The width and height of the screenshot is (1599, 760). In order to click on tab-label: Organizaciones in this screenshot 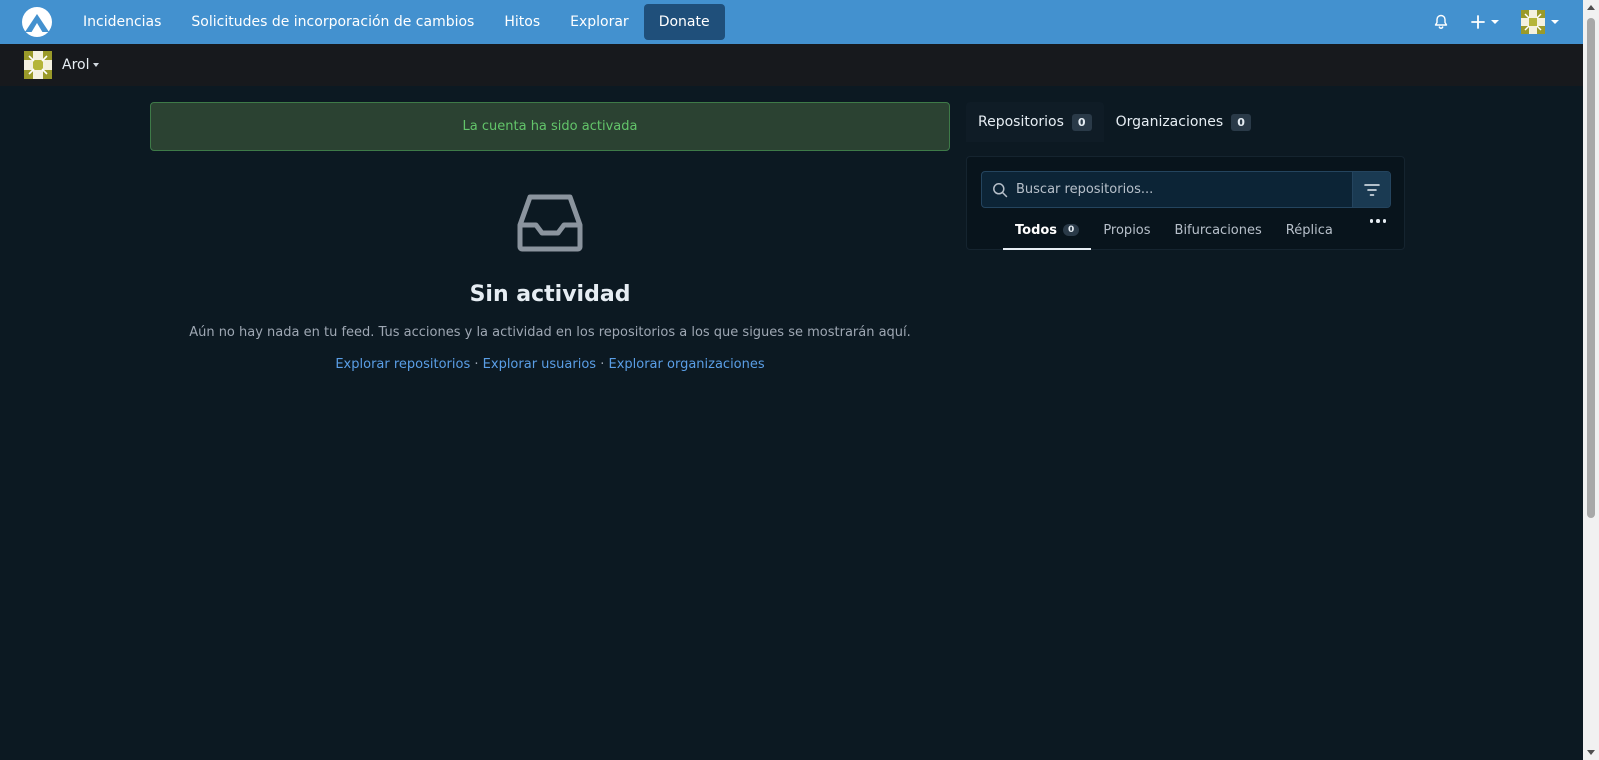, I will do `click(1169, 122)`.